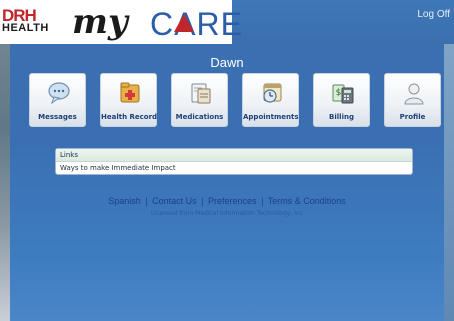 This screenshot has height=321, width=454. I want to click on logo-health-text: HEALTH, so click(25, 28).